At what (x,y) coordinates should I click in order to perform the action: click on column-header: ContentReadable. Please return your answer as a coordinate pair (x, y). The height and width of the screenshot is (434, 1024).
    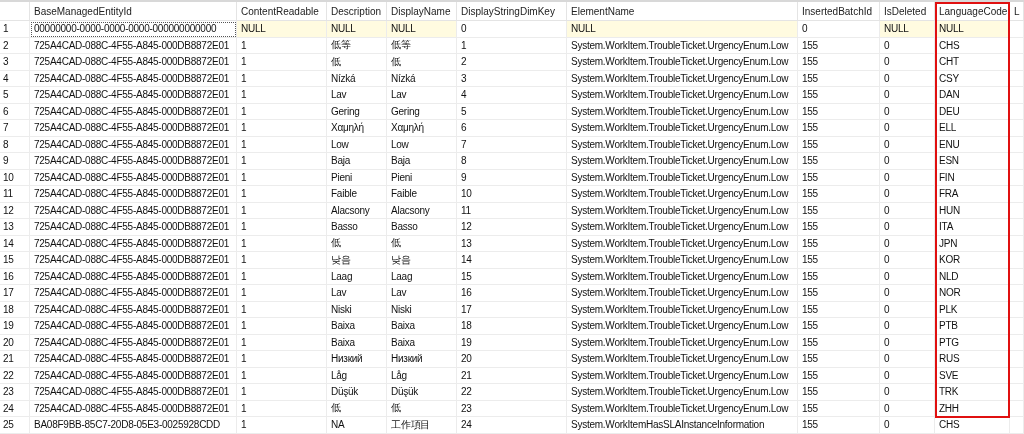
    Looking at the image, I should click on (282, 11).